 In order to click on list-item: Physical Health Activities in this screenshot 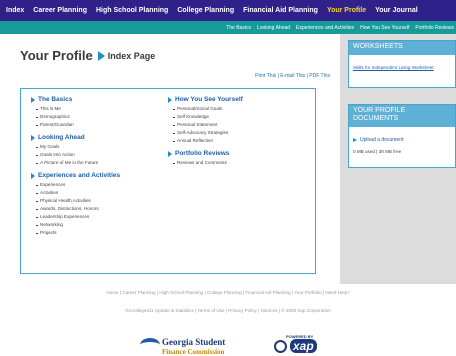, I will do `click(99, 201)`.